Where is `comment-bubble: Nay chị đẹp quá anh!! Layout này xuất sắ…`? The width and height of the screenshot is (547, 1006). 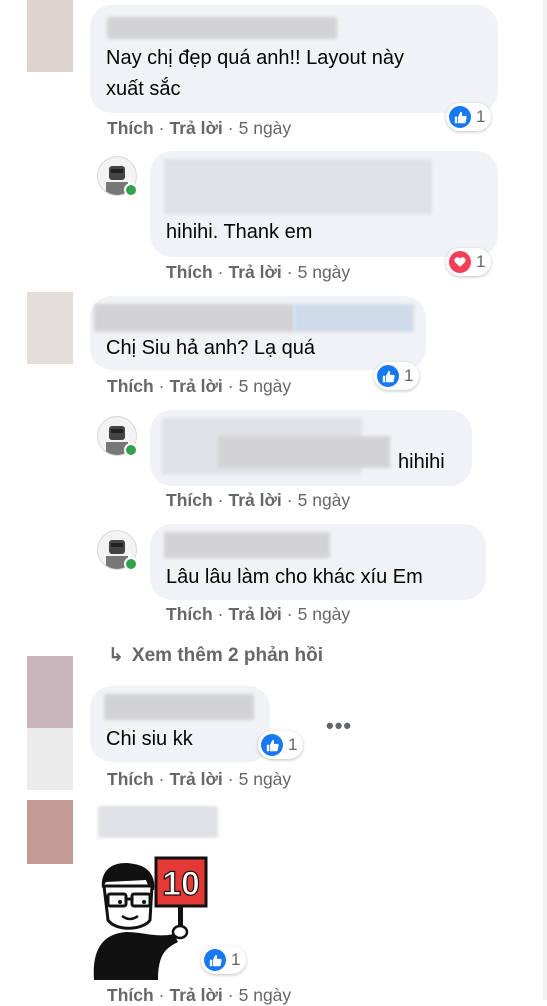 comment-bubble: Nay chị đẹp quá anh!! Layout này xuất sắ… is located at coordinates (294, 59).